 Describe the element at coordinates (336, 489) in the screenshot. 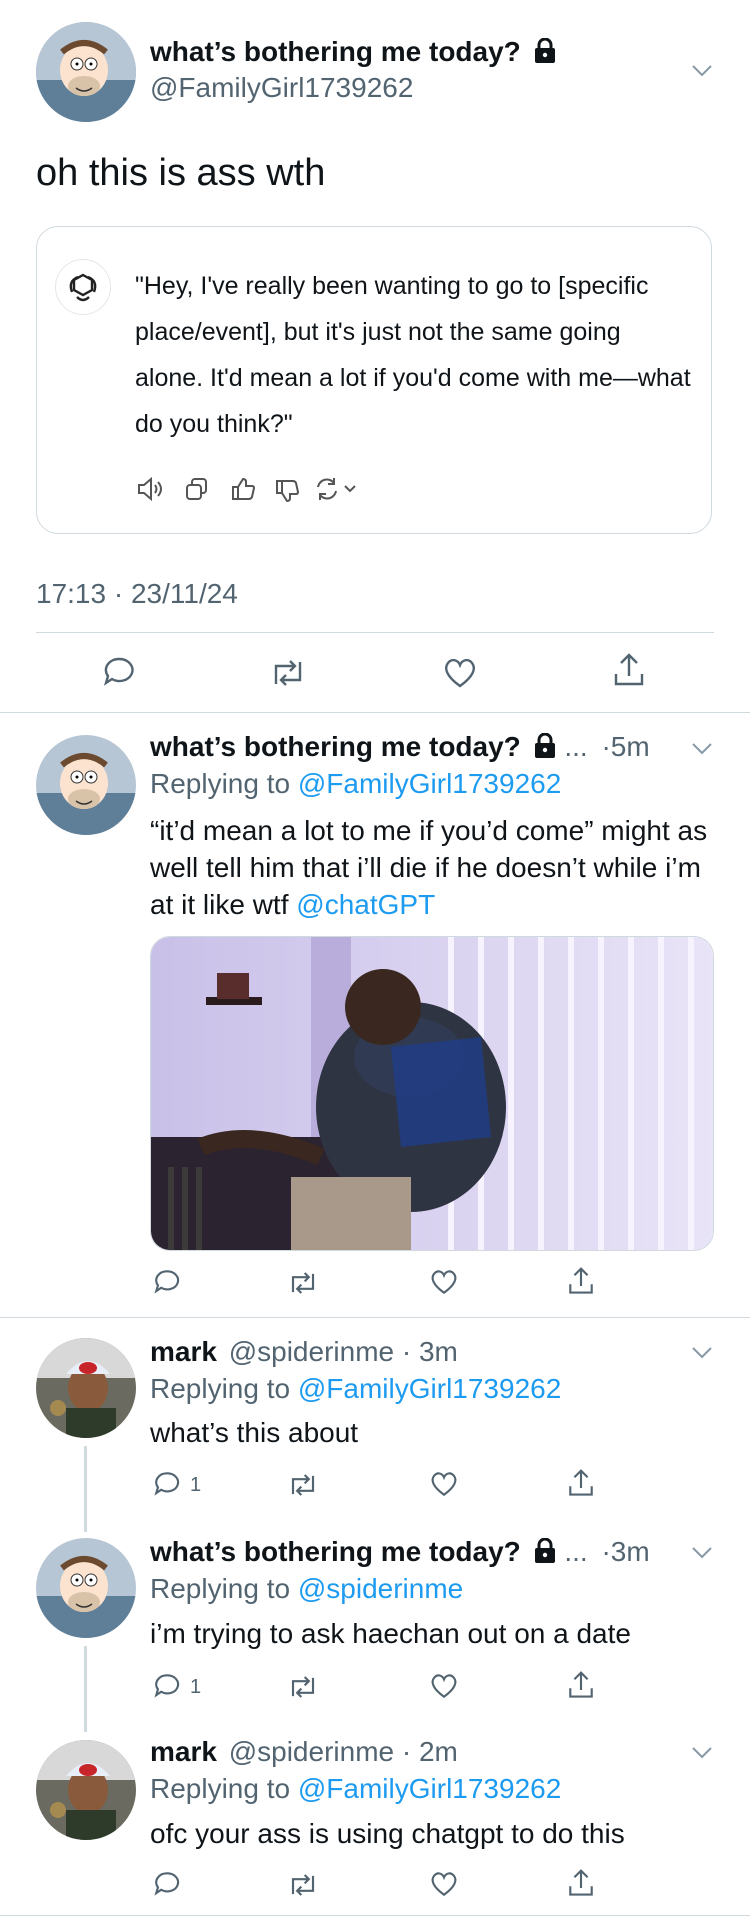

I see `regenerate-icon` at that location.